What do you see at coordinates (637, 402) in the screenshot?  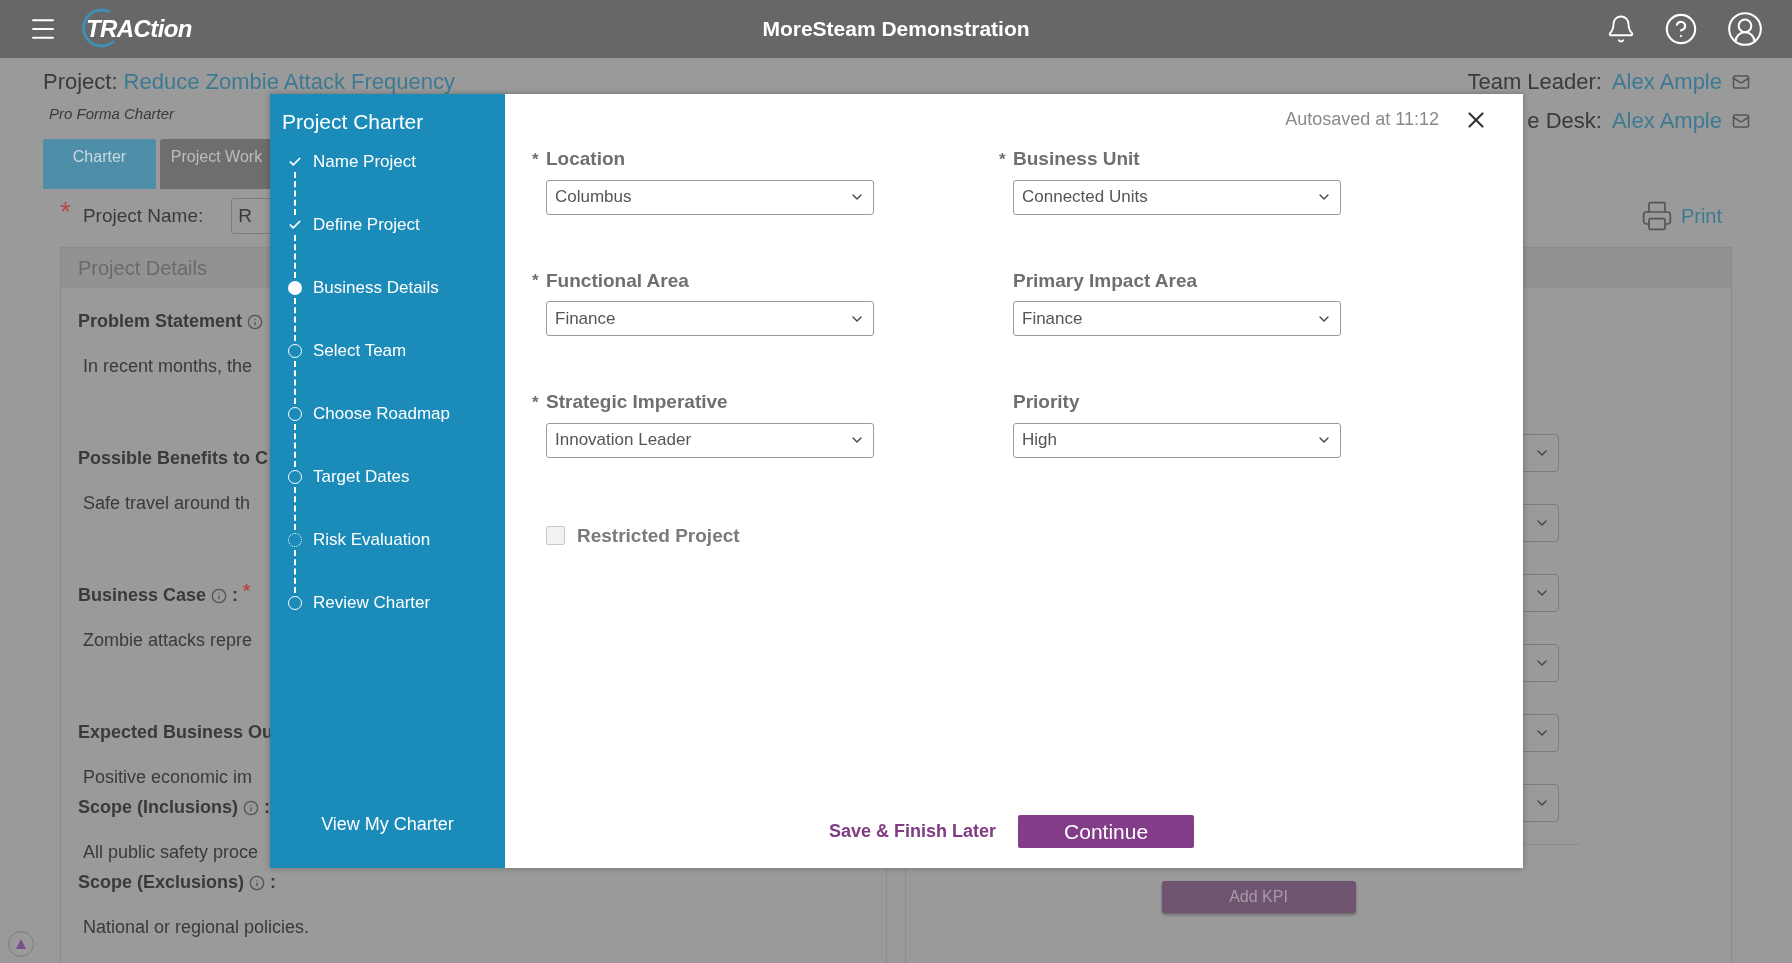 I see `field-label: Strategic Imperative` at bounding box center [637, 402].